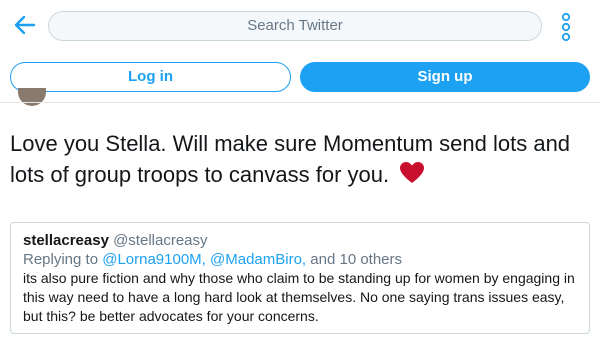 The height and width of the screenshot is (338, 600). Describe the element at coordinates (300, 240) in the screenshot. I see `quoted-tweet-header: stellacreasy @stellacreasy` at that location.